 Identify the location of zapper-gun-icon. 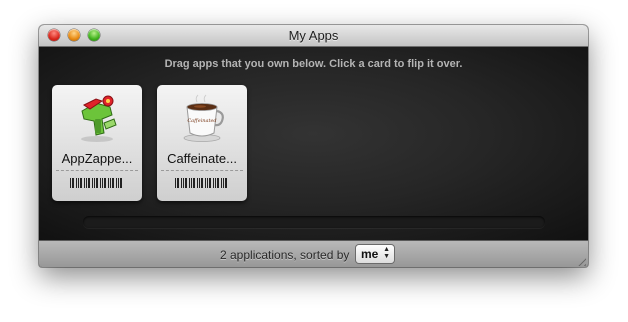
(99, 118).